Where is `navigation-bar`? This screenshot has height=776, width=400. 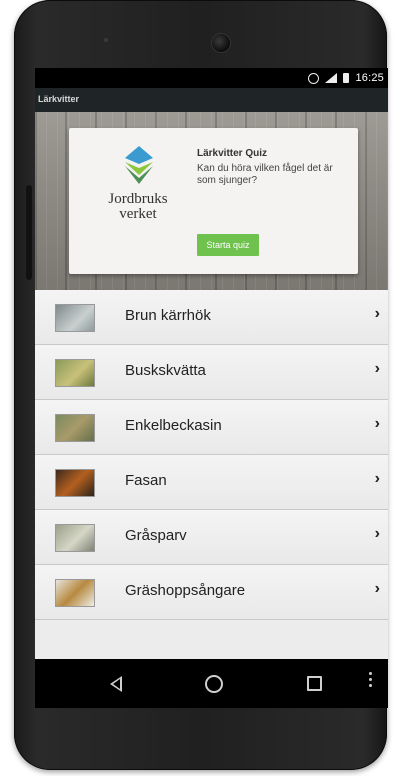 navigation-bar is located at coordinates (211, 684).